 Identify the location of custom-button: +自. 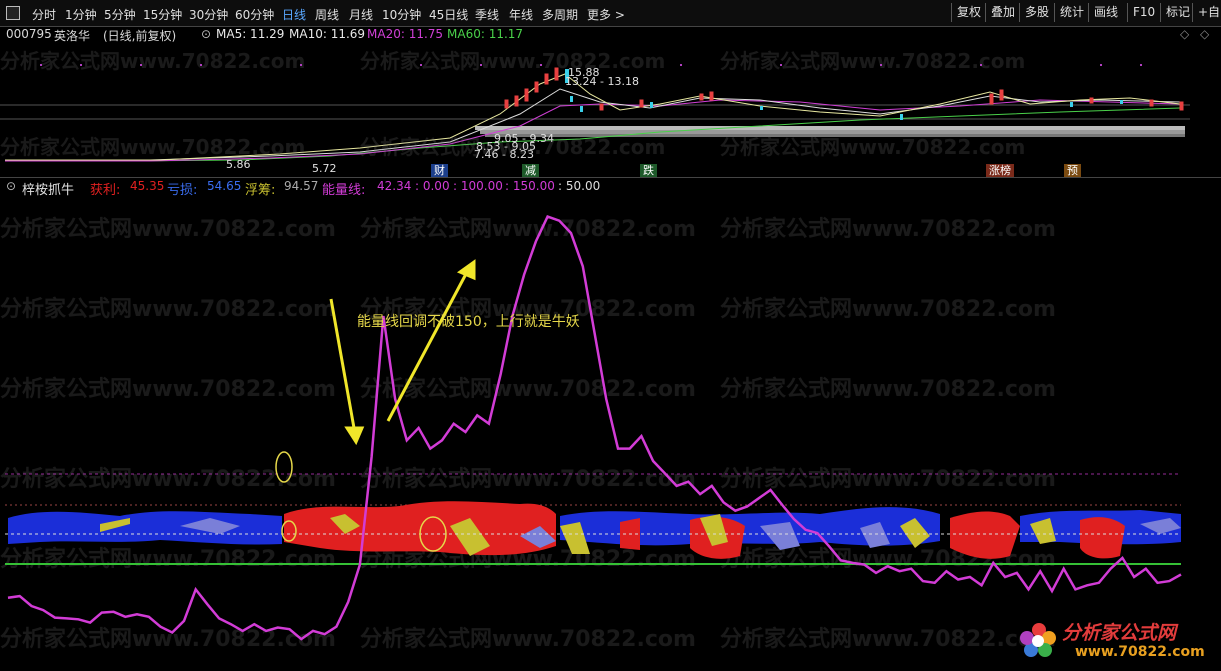
(1206, 12).